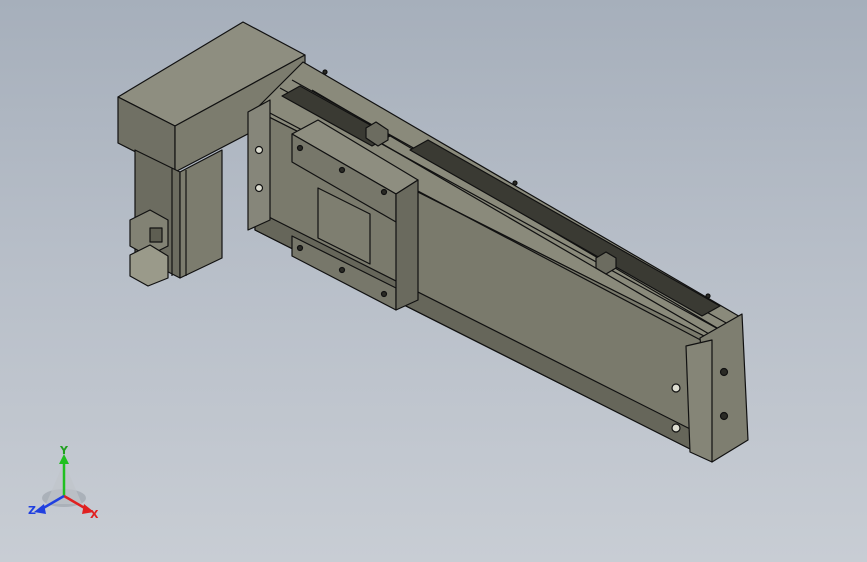  What do you see at coordinates (407, 245) in the screenshot?
I see `carriage-side` at bounding box center [407, 245].